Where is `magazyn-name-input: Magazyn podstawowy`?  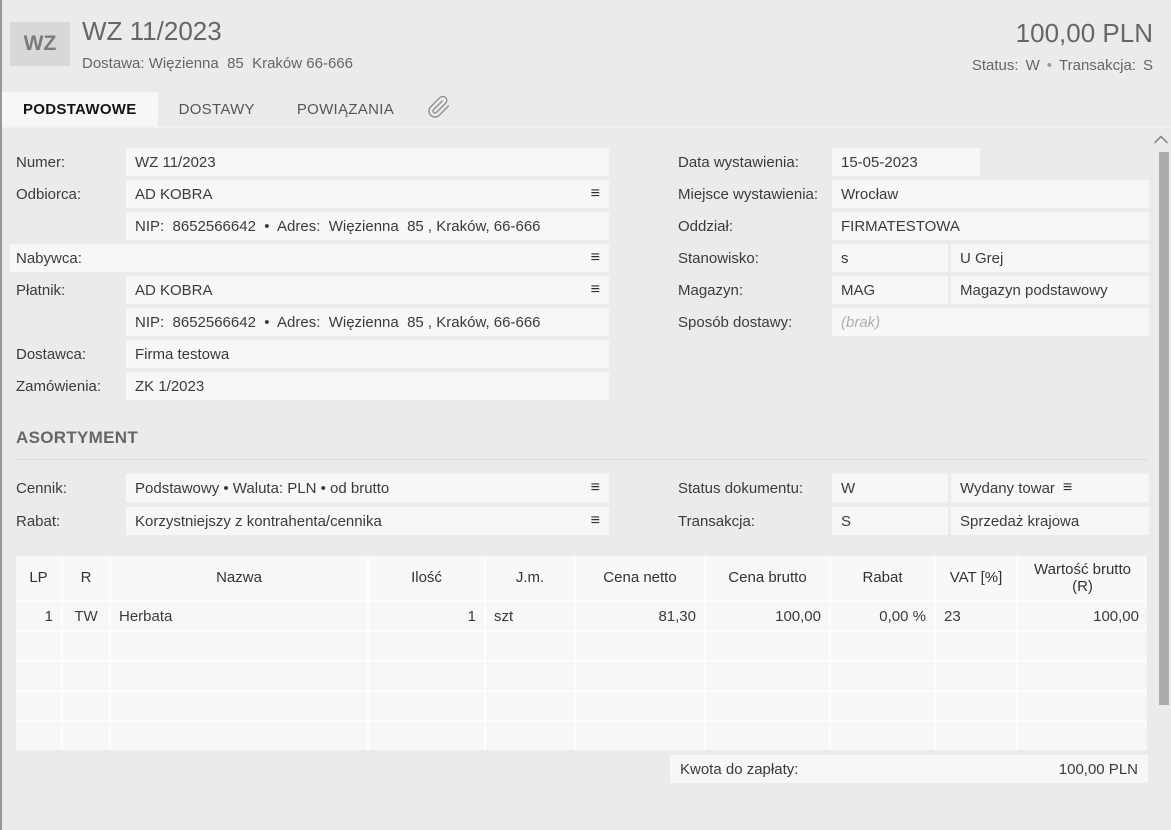 magazyn-name-input: Magazyn podstawowy is located at coordinates (1050, 290).